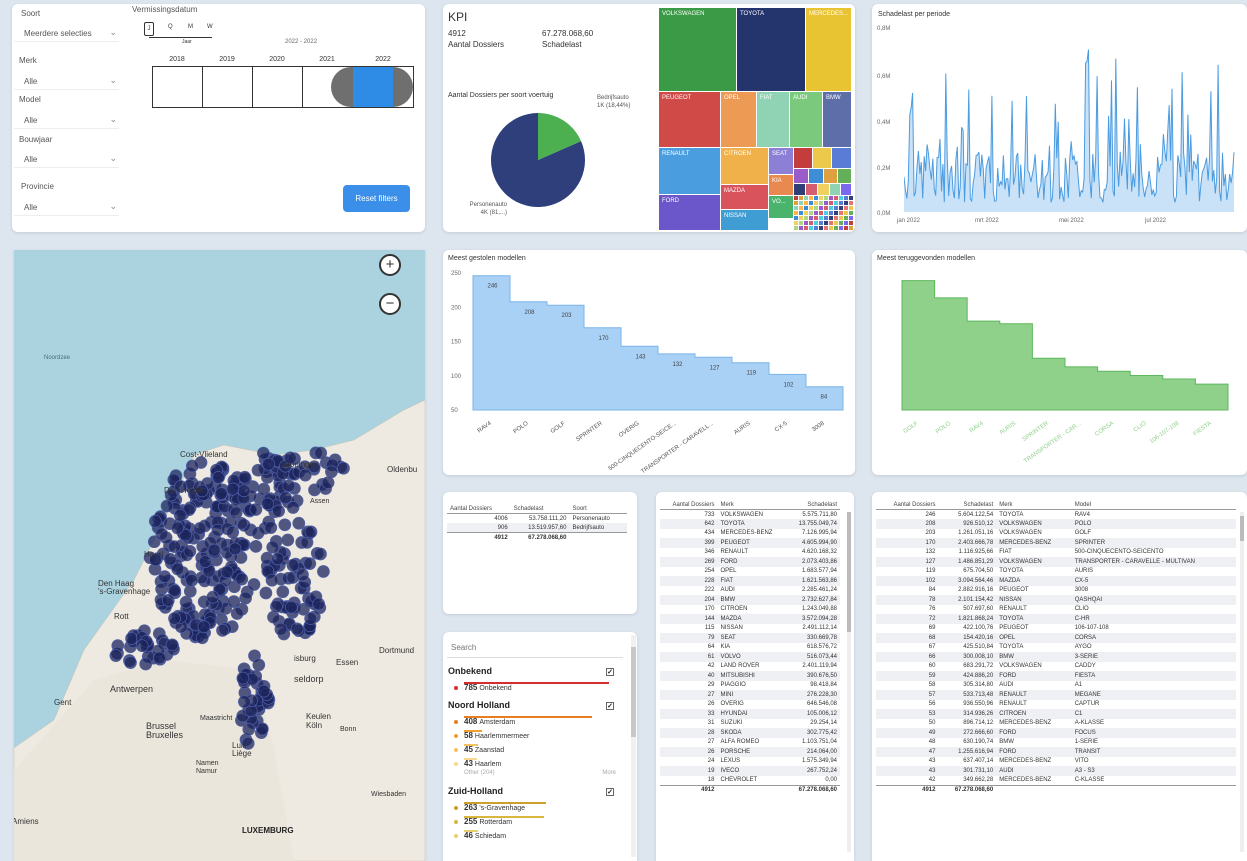 The height and width of the screenshot is (861, 1247). Describe the element at coordinates (744, 220) in the screenshot. I see `treemap-tile: NISSAN` at that location.